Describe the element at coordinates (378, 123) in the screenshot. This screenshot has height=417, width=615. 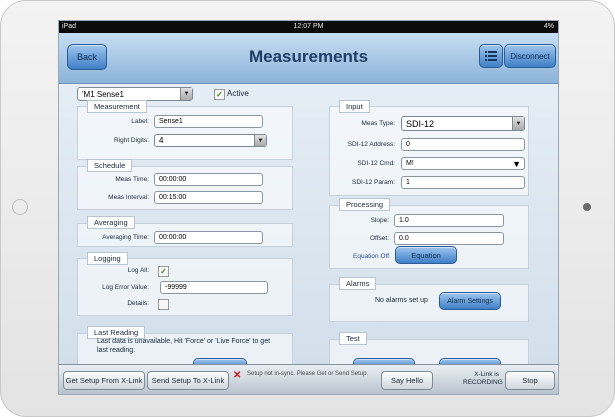
I see `meas-type-caption: Meas Type:` at that location.